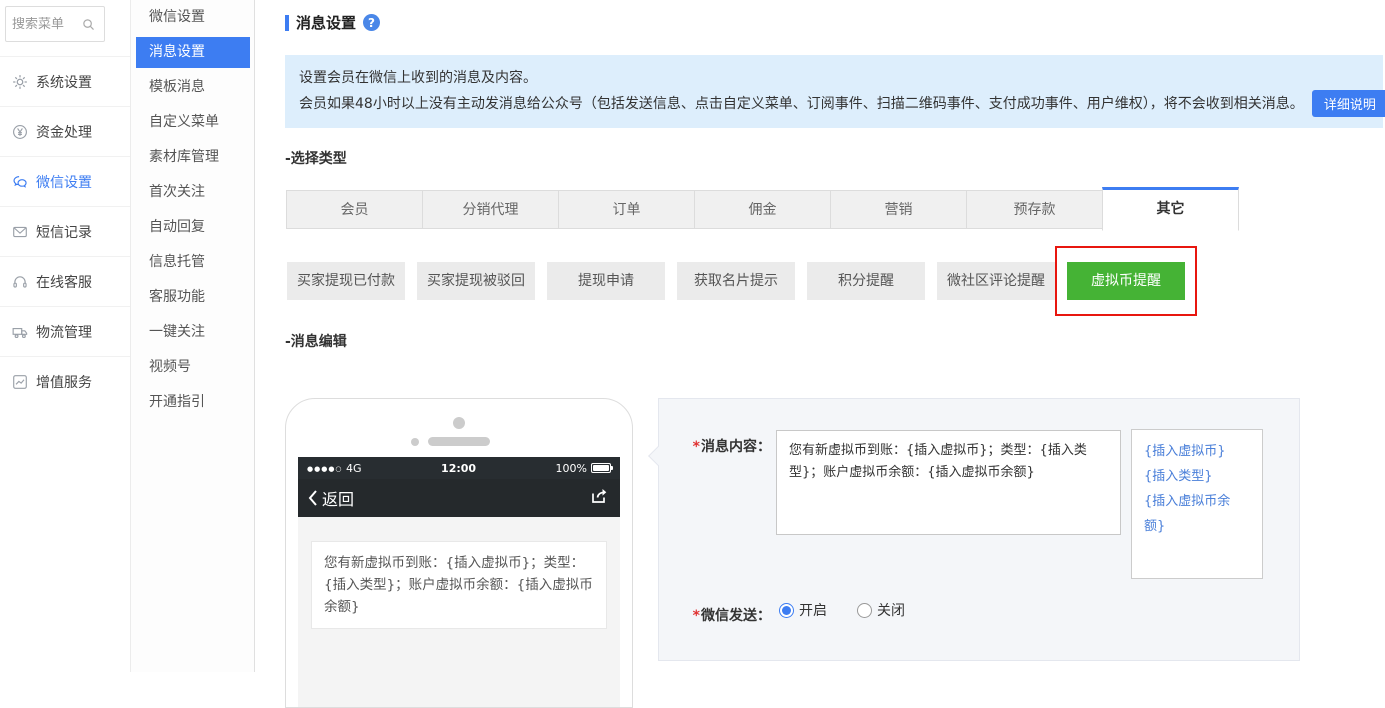 This screenshot has width=1385, height=708. I want to click on sidebar-item-label: 增值服务, so click(64, 382).